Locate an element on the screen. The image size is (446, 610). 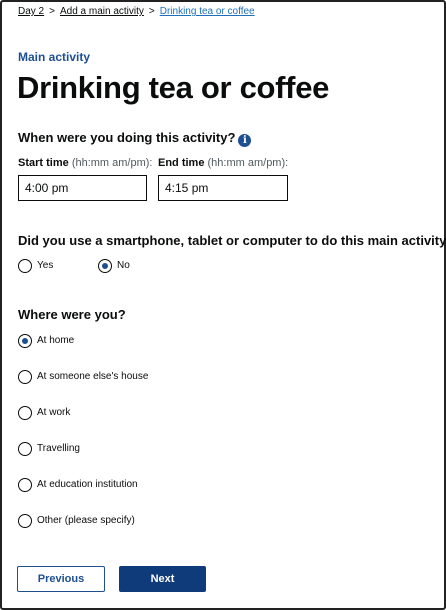
device-radio-yes is located at coordinates (25, 266).